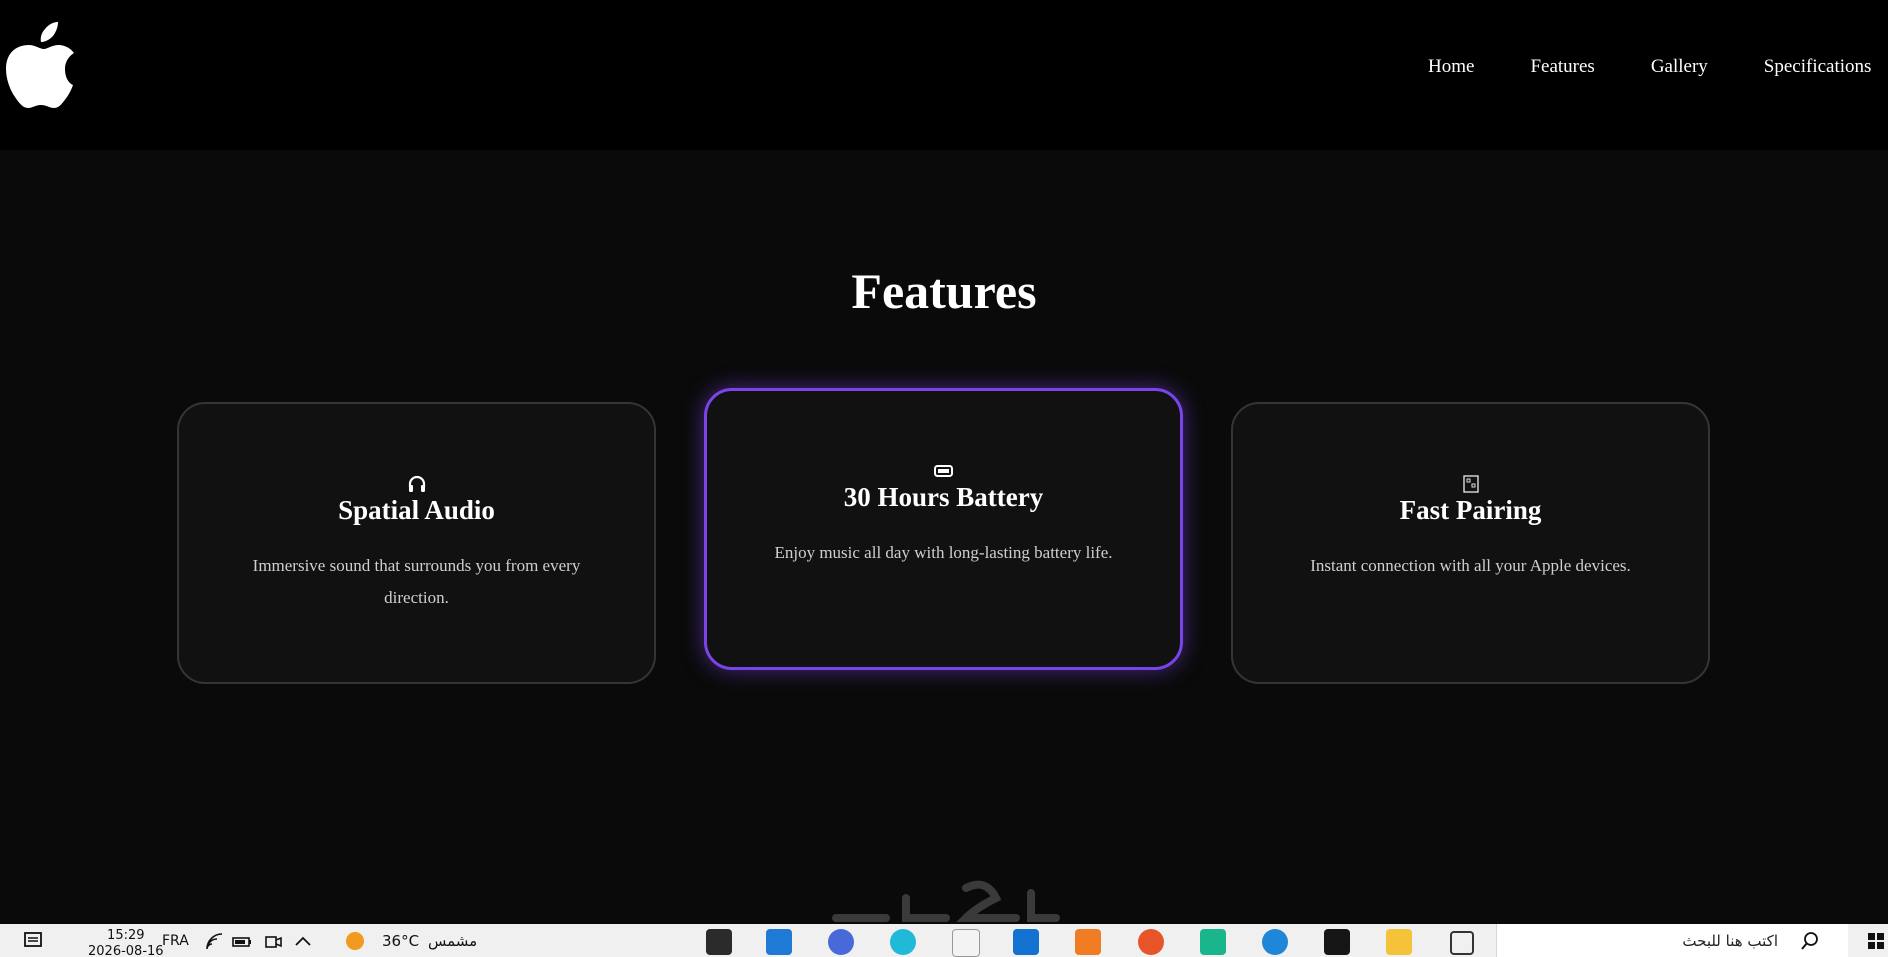  I want to click on canva-icon, so click(903, 942).